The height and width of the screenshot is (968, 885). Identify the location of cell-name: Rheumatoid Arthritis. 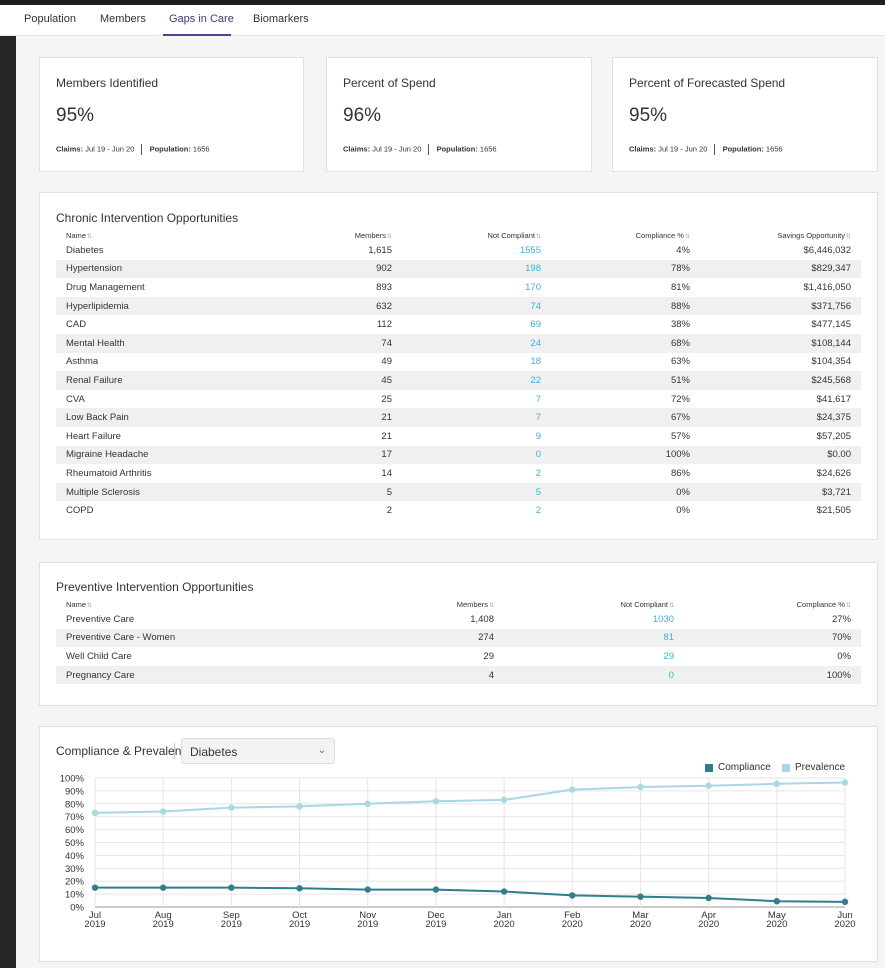
(109, 473).